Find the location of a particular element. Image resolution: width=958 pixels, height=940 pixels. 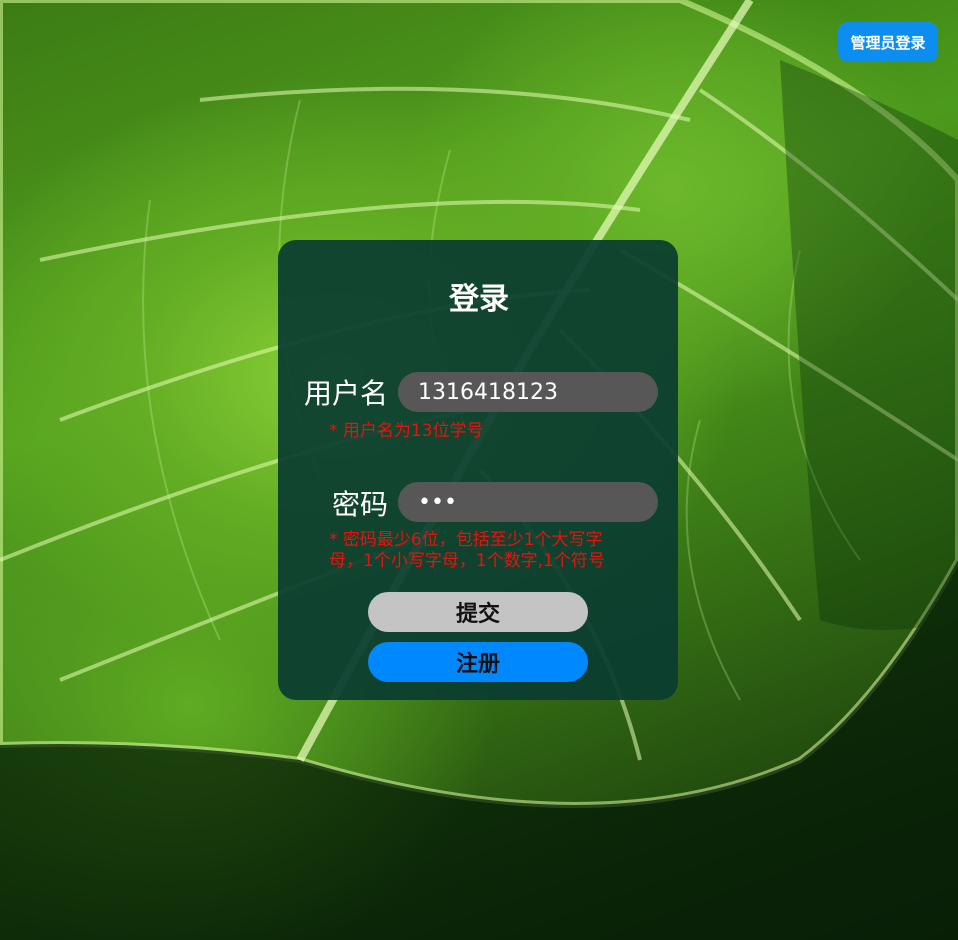

submit-button: 提交 is located at coordinates (478, 612).